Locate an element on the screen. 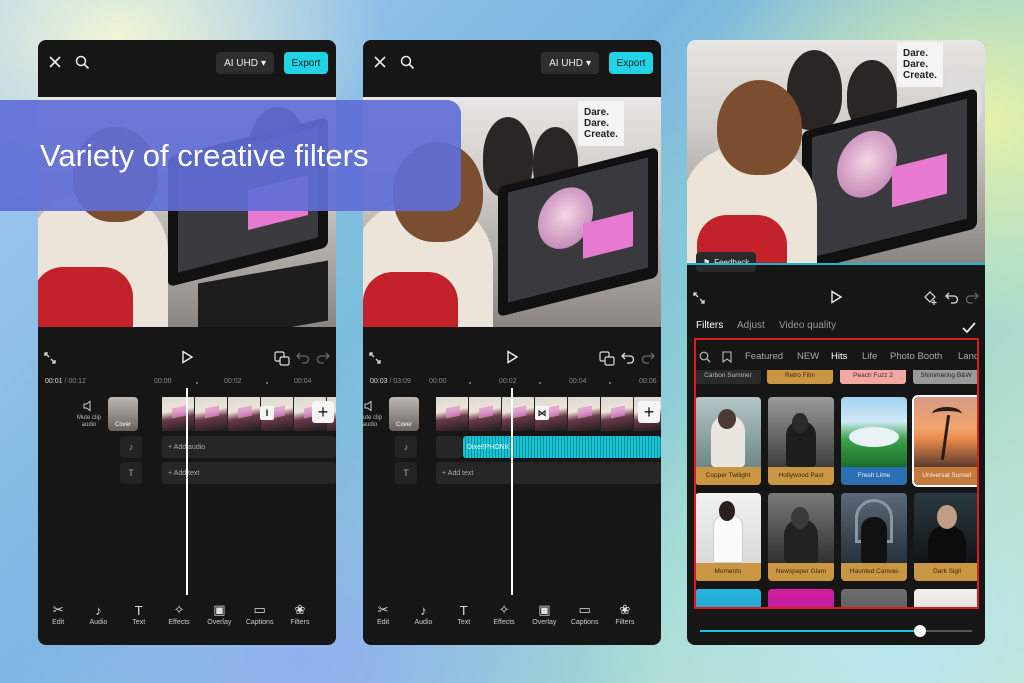  filter-card-universal-sunset: Universal Sunset is located at coordinates (944, 441).